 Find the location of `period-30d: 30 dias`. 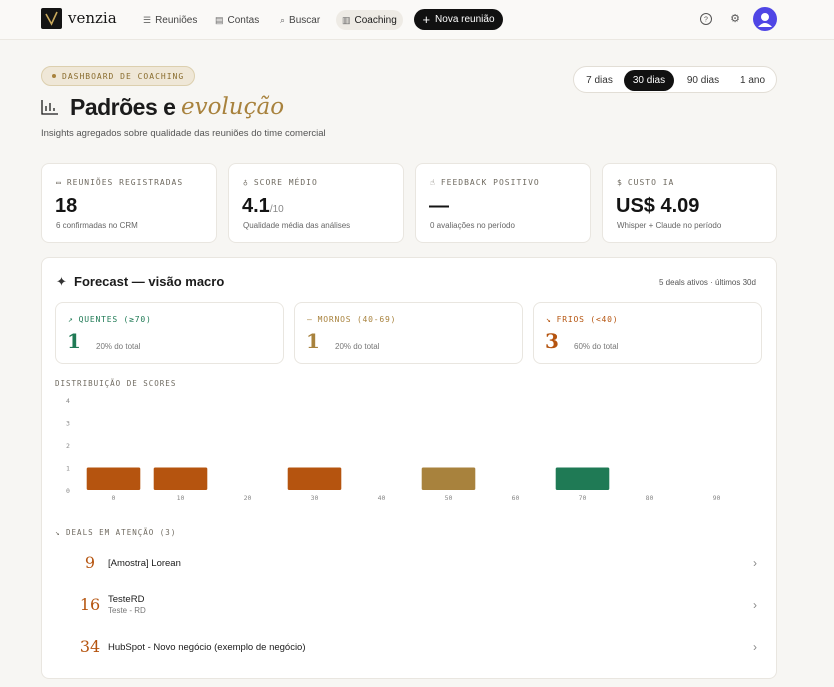

period-30d: 30 dias is located at coordinates (649, 80).